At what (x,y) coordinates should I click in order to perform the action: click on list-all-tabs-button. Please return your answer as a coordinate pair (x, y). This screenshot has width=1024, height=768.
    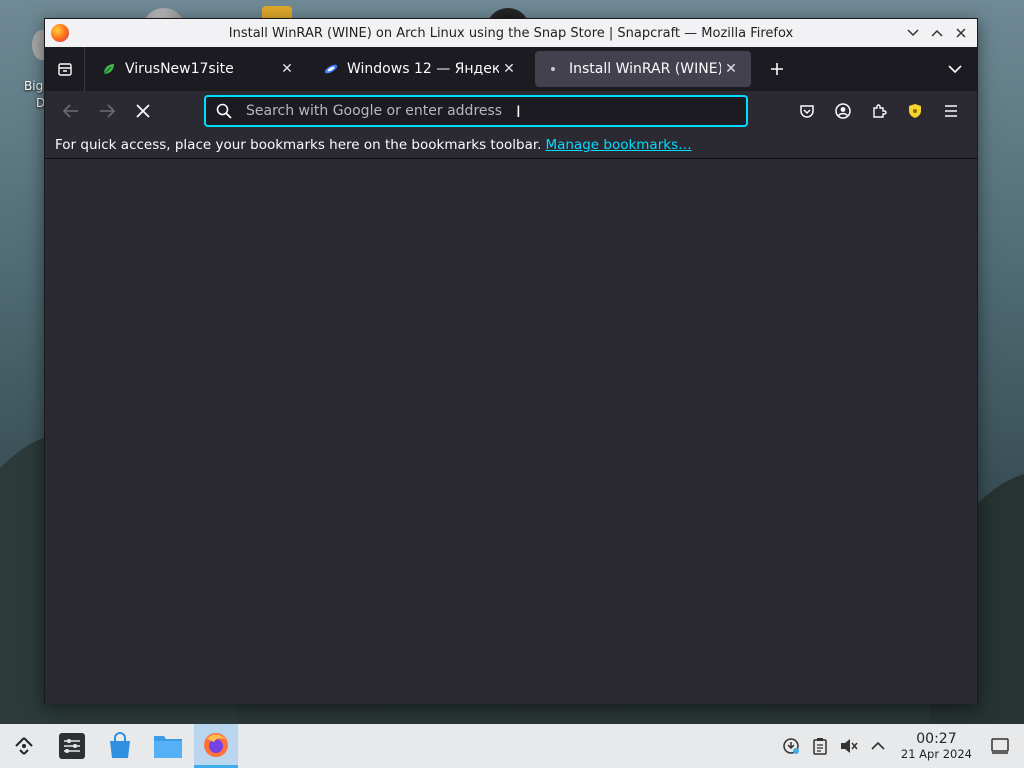
    Looking at the image, I should click on (955, 69).